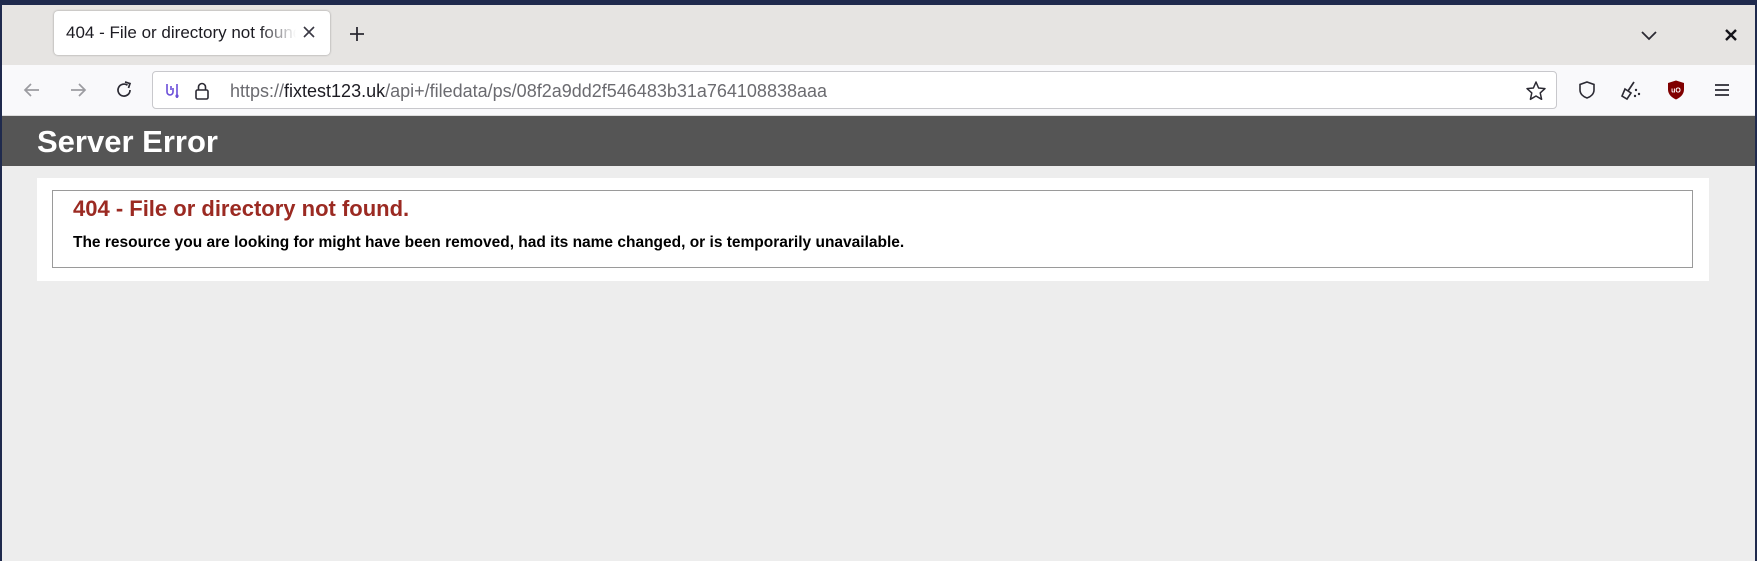 The width and height of the screenshot is (1757, 561). I want to click on tab-title: 404 - File or directory not found., so click(181, 32).